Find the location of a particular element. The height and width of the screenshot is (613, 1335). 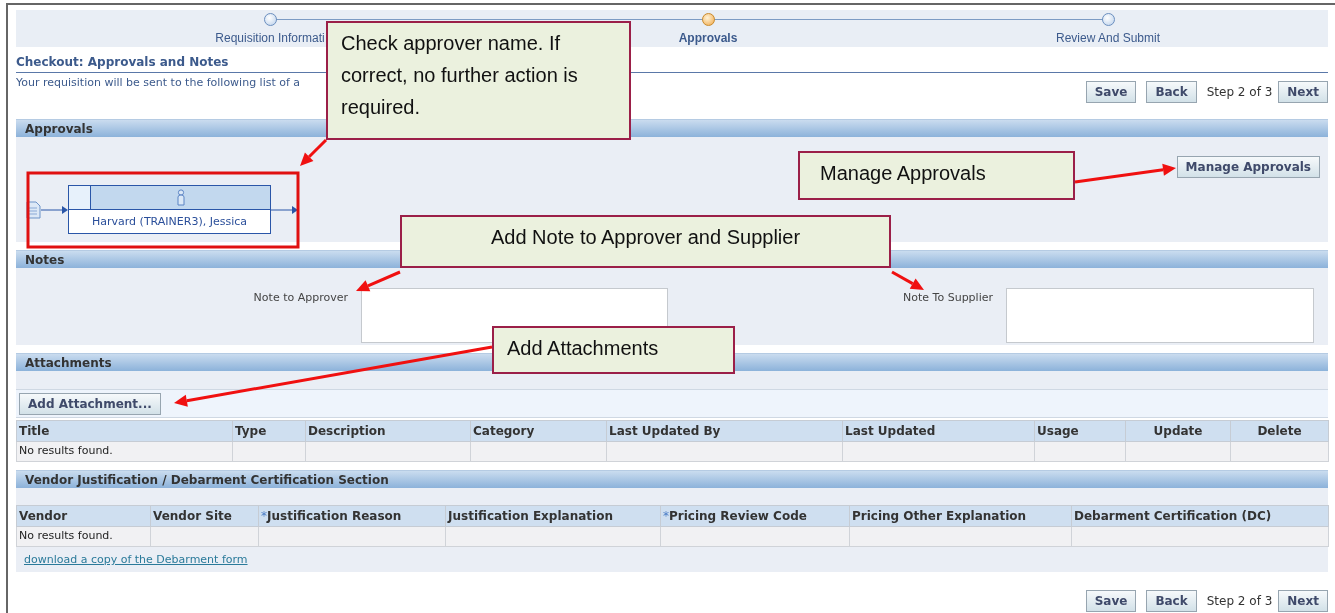

note-field is located at coordinates (1160, 315).